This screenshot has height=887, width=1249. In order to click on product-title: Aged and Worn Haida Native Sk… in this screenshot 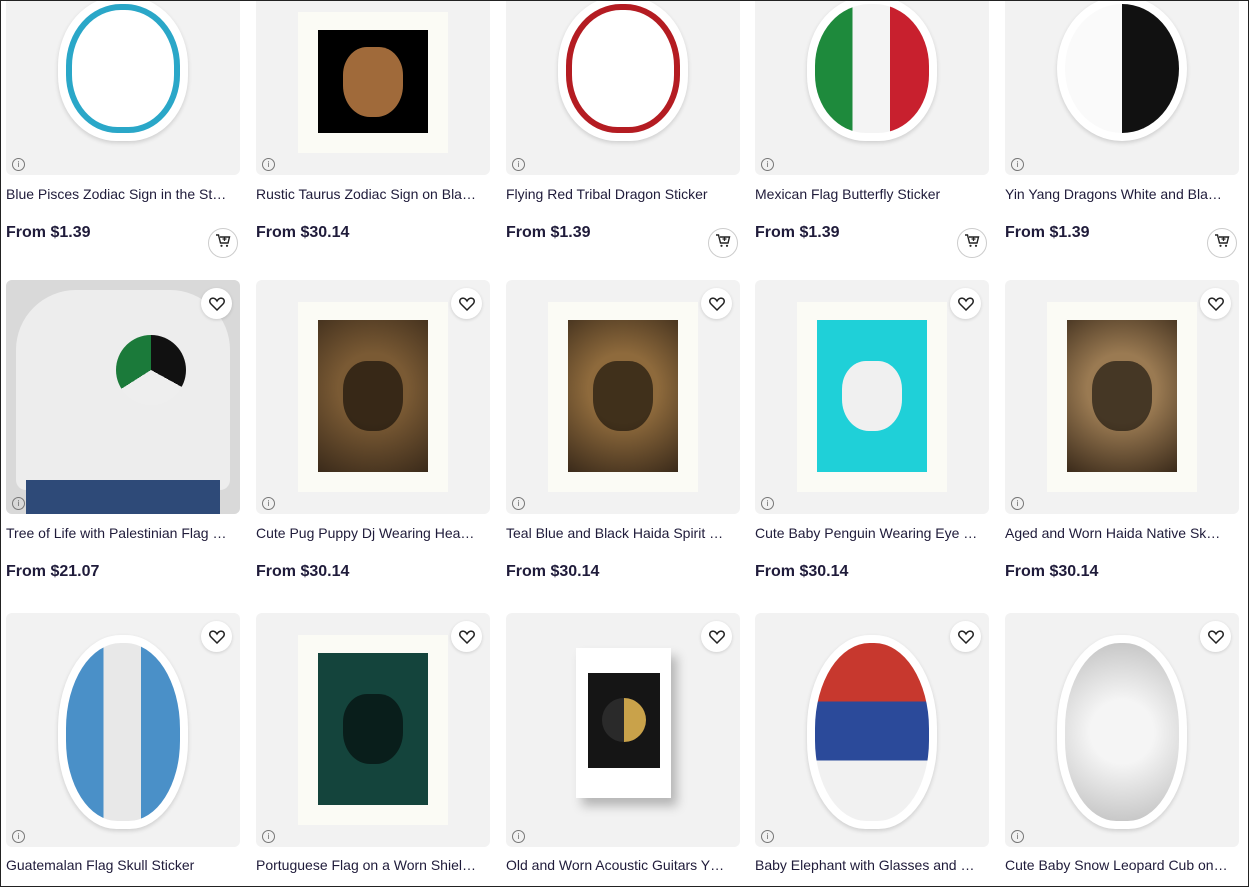, I will do `click(1122, 533)`.